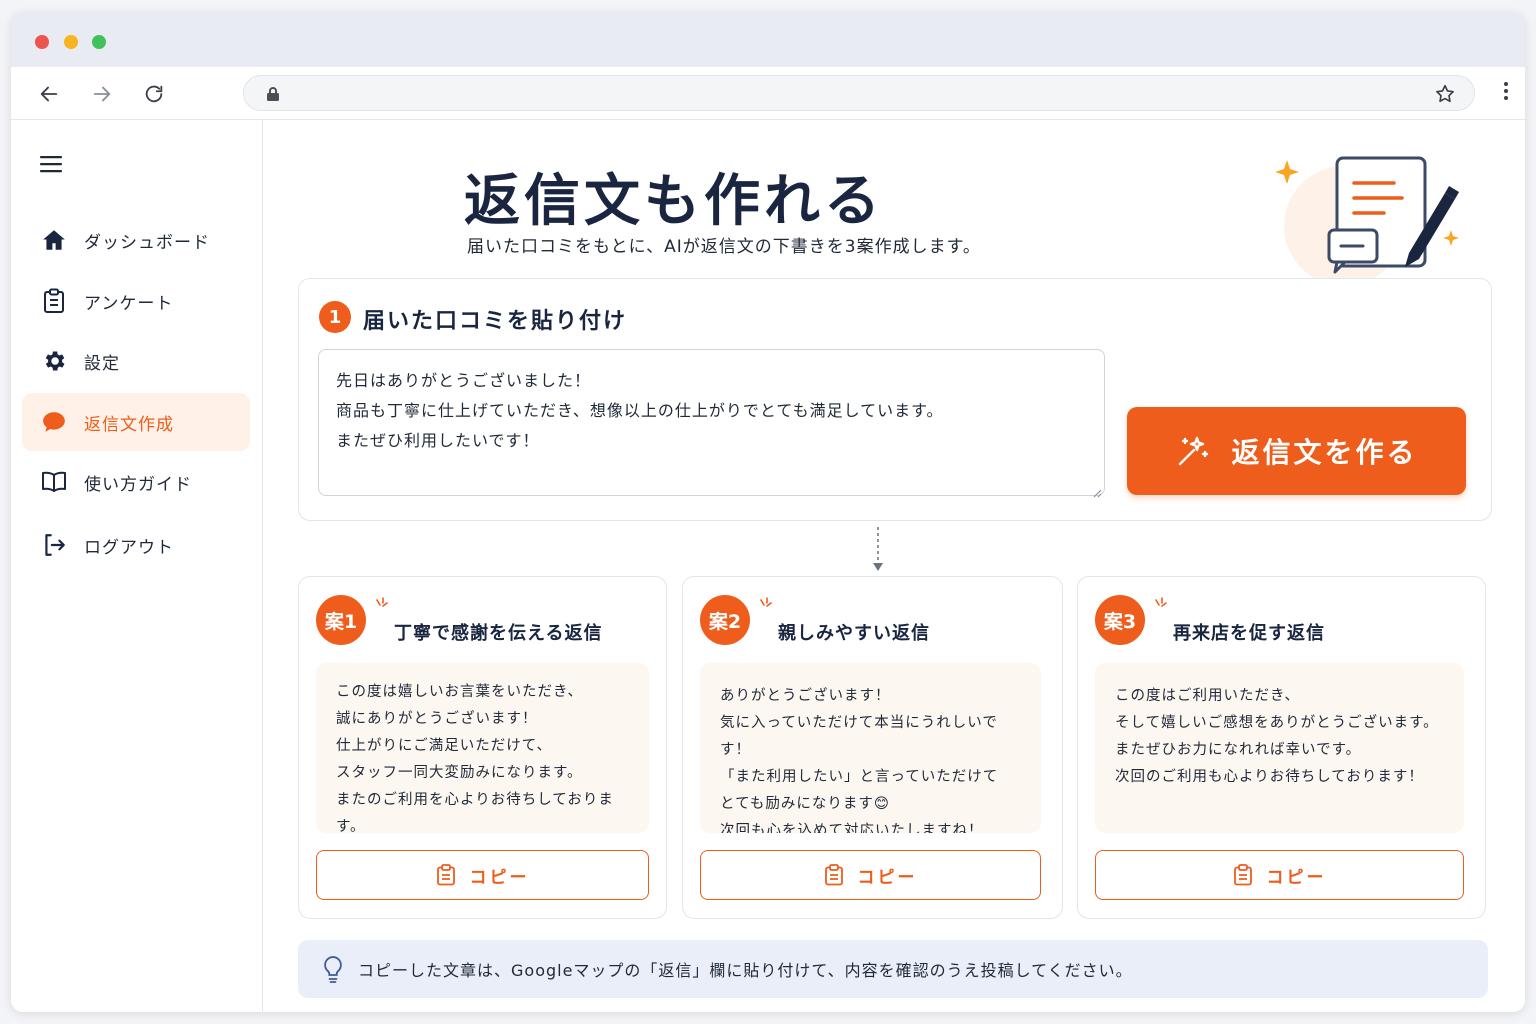 The image size is (1536, 1024). Describe the element at coordinates (1506, 93) in the screenshot. I see `browser-menu-icon` at that location.